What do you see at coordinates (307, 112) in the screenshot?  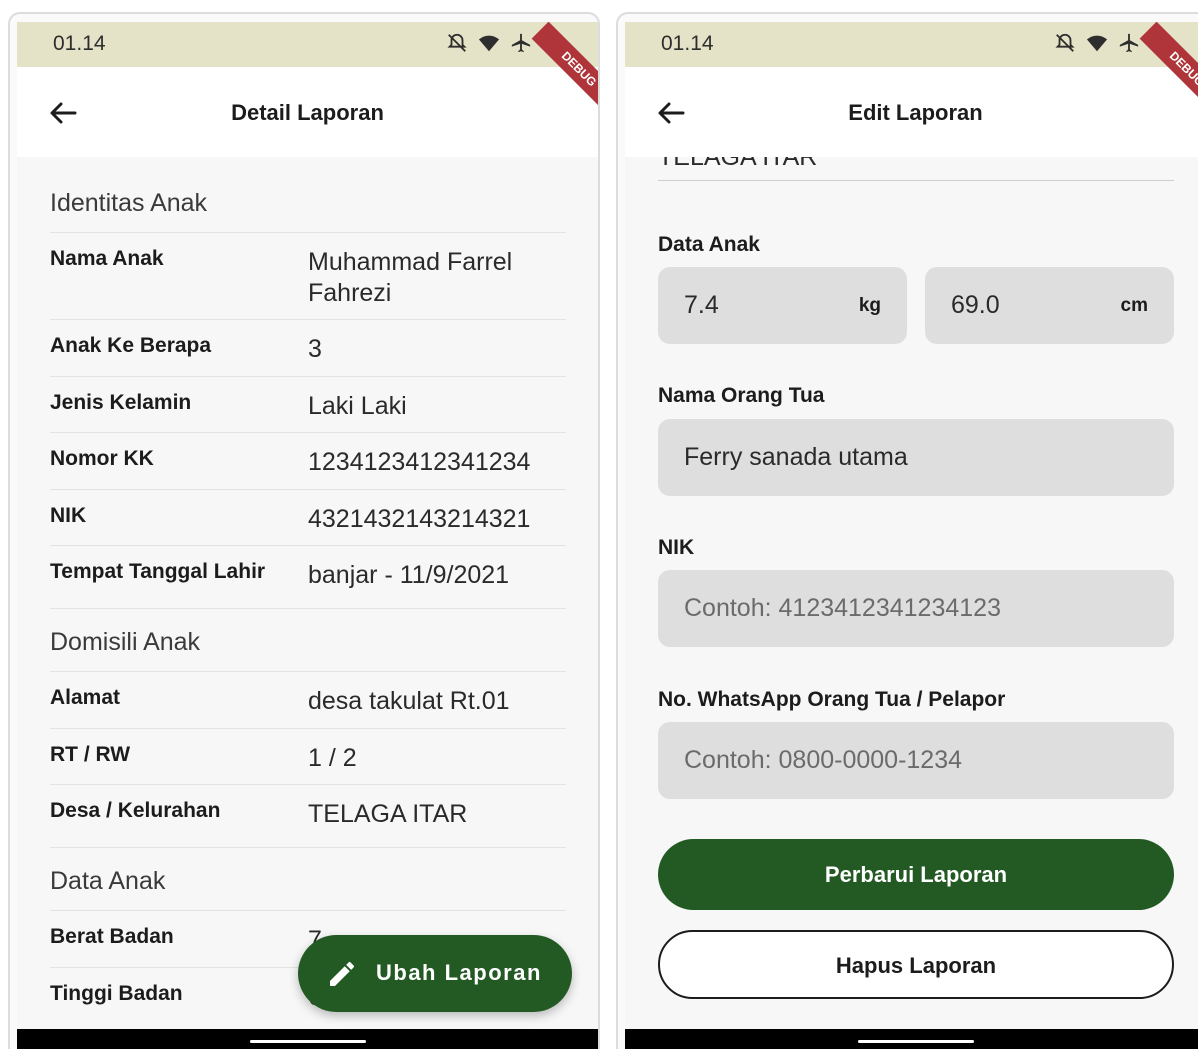 I see `page-title: Detail Laporan` at bounding box center [307, 112].